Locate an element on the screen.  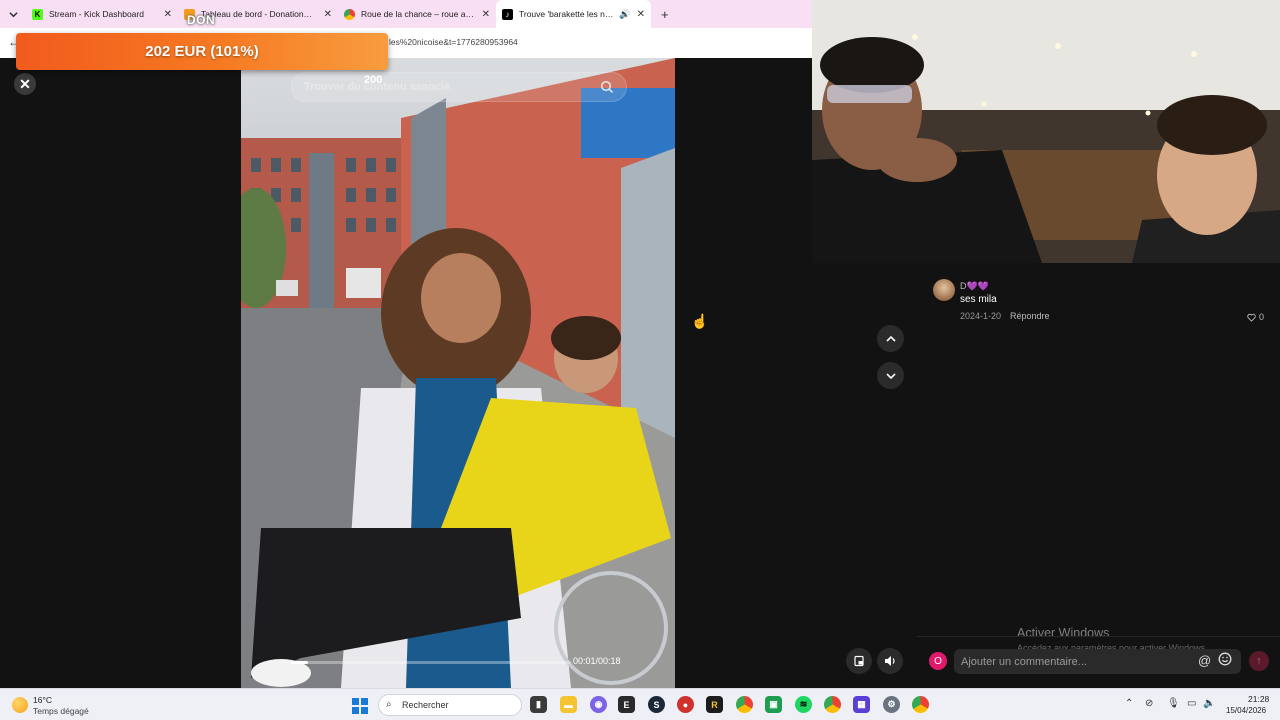
windows-start-icon is located at coordinates (360, 706).